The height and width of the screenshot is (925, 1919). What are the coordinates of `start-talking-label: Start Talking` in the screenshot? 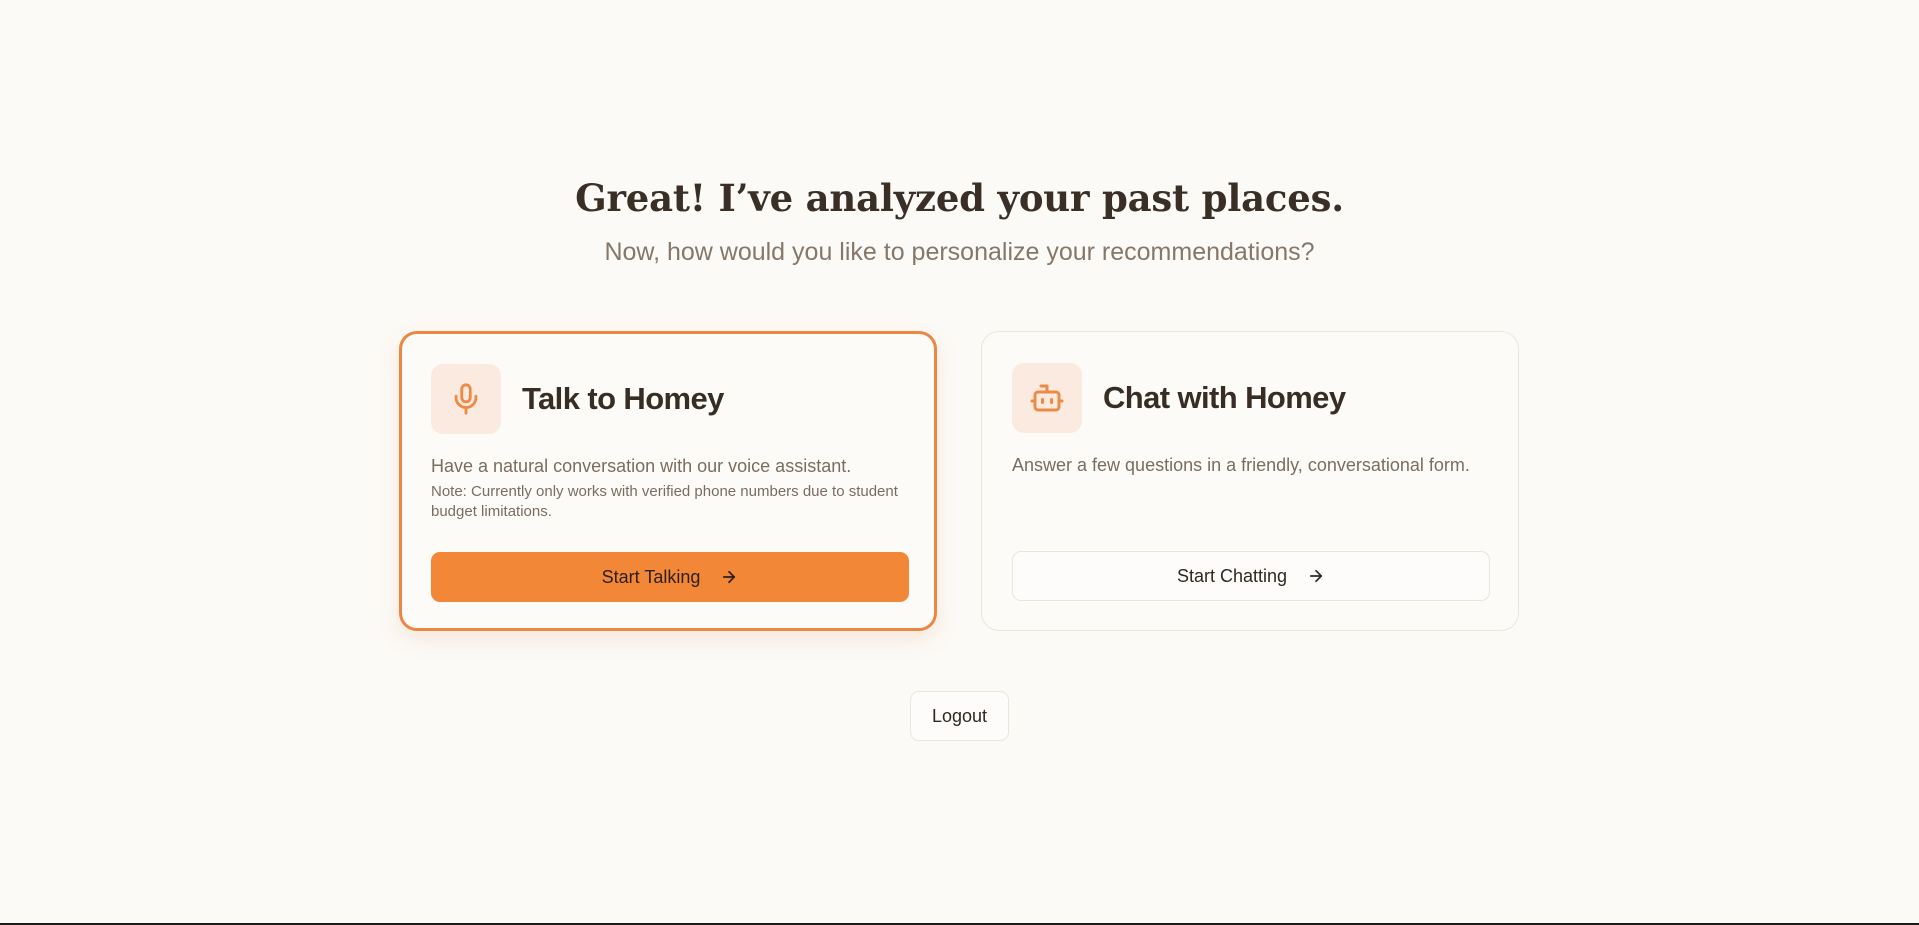 It's located at (651, 576).